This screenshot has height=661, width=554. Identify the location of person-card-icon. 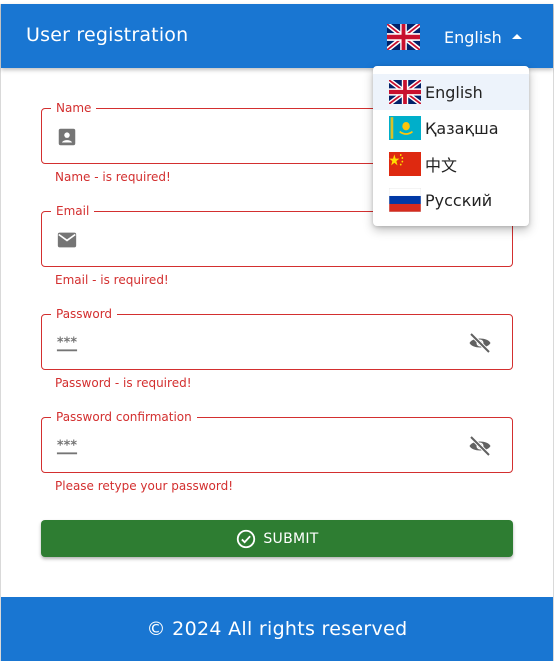
(67, 137).